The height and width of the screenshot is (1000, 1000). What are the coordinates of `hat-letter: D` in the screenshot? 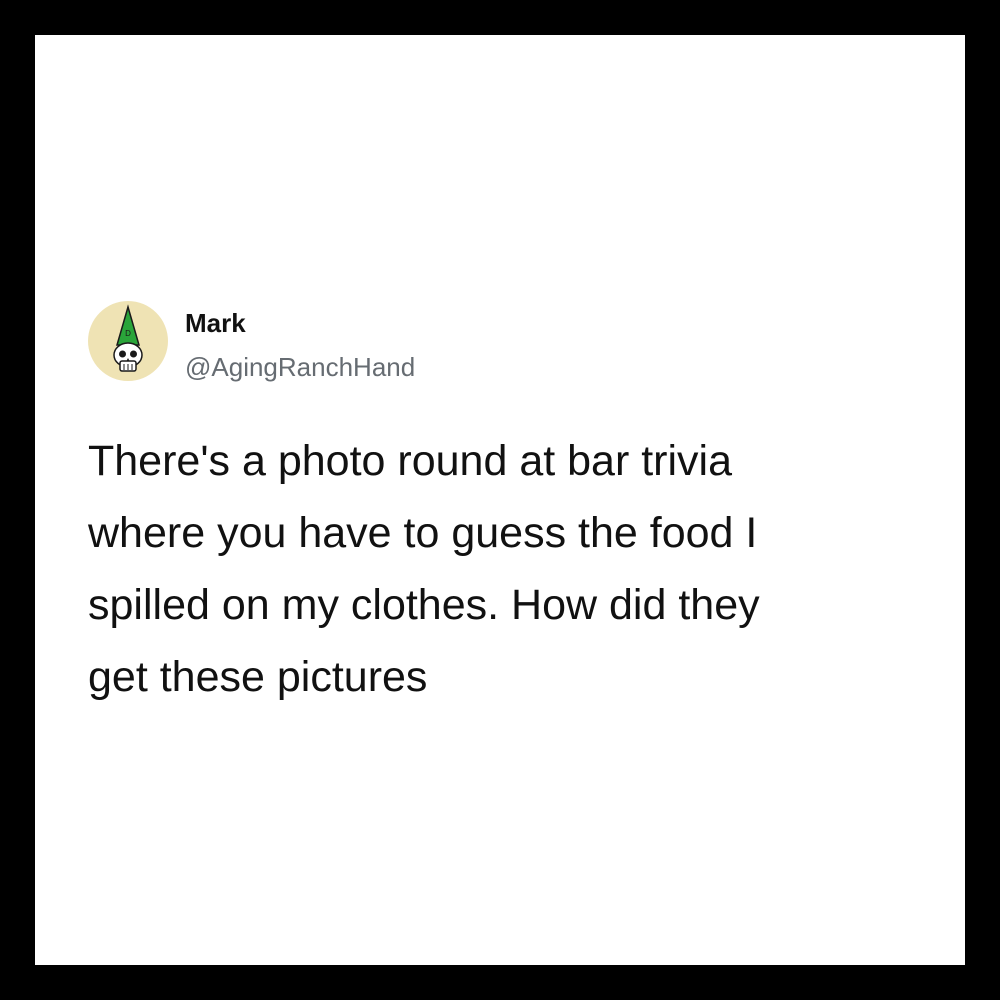 It's located at (128, 333).